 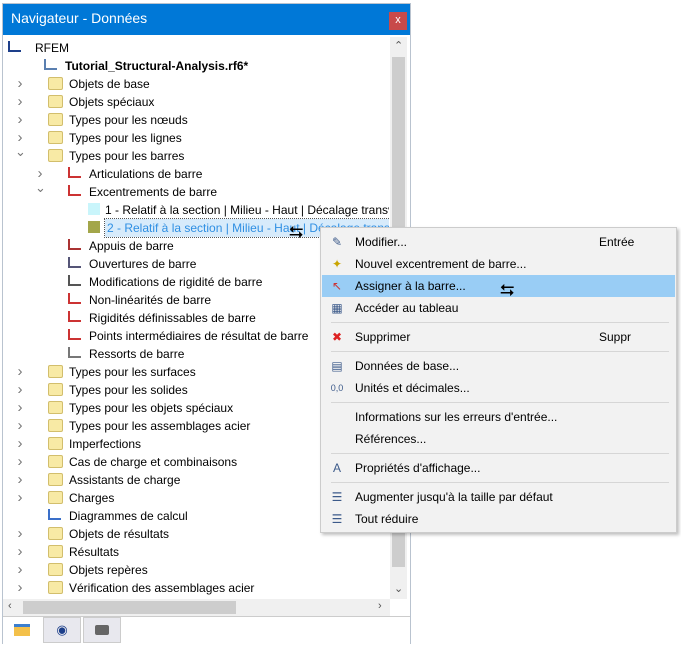 What do you see at coordinates (125, 480) in the screenshot?
I see `tree-item-label: Assistants de charge` at bounding box center [125, 480].